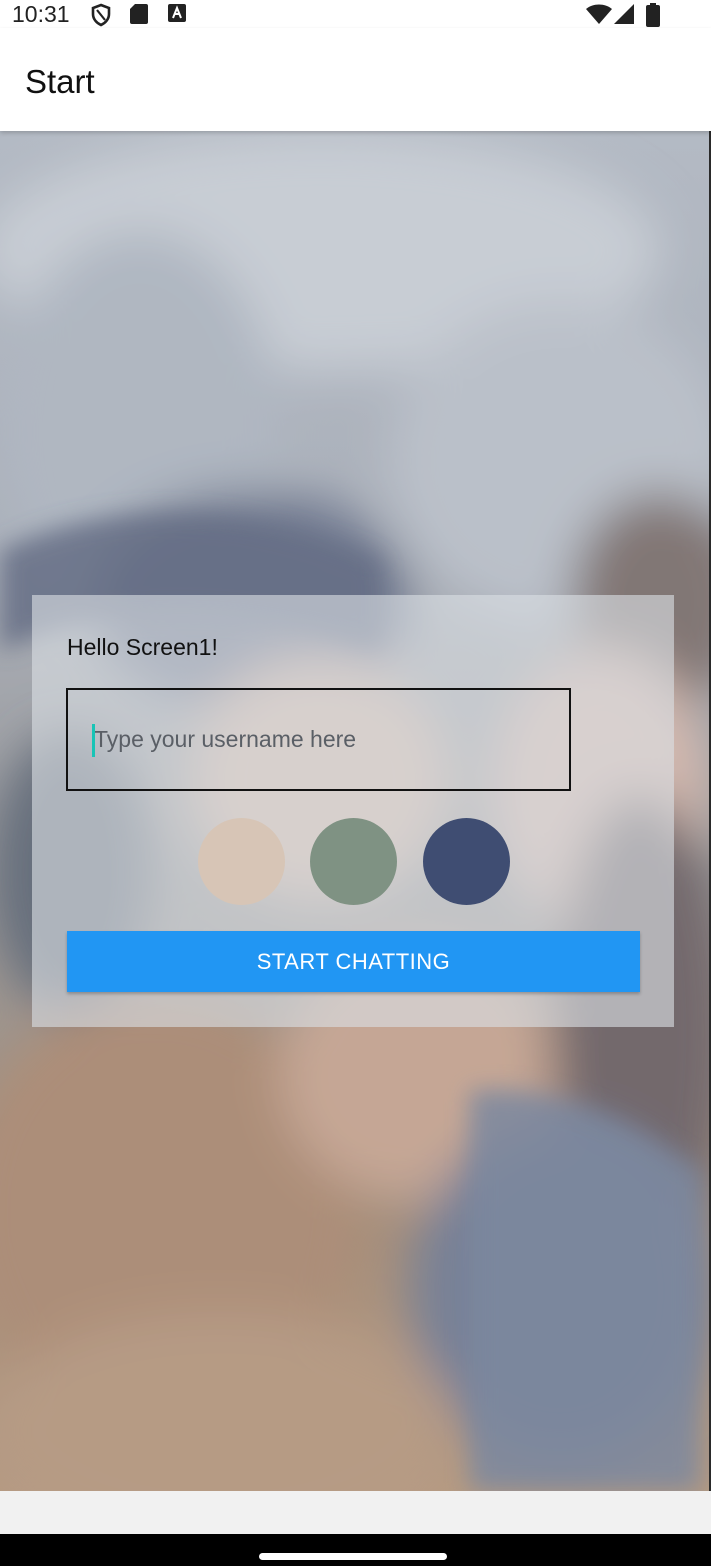  What do you see at coordinates (142, 647) in the screenshot?
I see `greeting-text: Hello Screen1!` at bounding box center [142, 647].